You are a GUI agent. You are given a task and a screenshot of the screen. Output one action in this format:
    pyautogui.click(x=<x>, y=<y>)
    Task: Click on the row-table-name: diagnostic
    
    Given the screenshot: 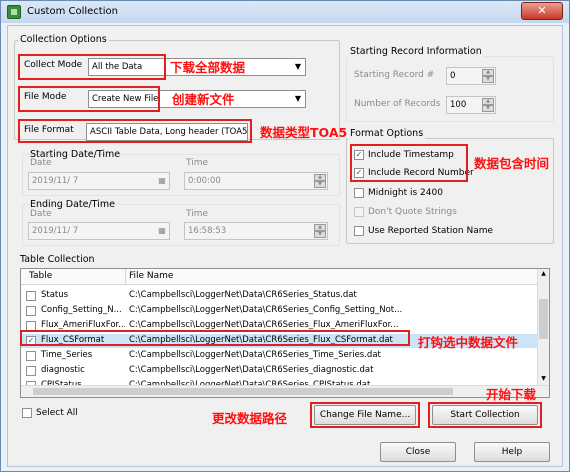 What is the action you would take?
    pyautogui.click(x=63, y=370)
    